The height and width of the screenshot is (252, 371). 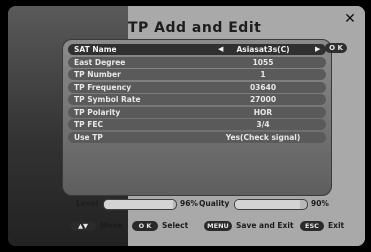 What do you see at coordinates (263, 99) in the screenshot?
I see `row-value: 27000` at bounding box center [263, 99].